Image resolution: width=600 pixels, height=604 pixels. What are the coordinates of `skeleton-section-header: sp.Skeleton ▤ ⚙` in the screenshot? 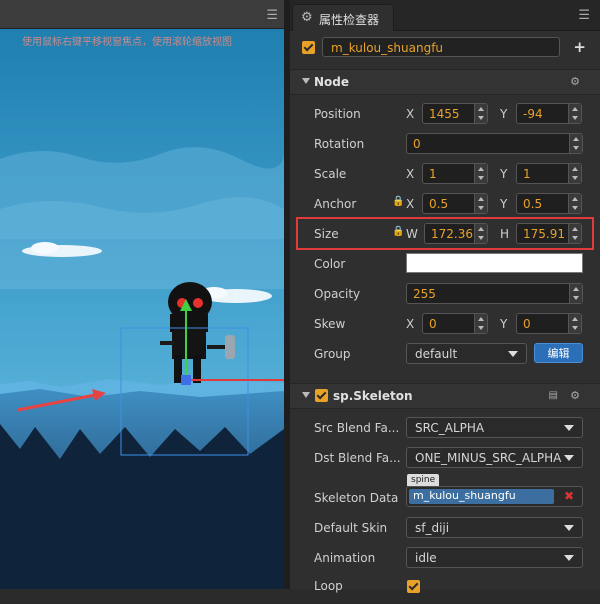 It's located at (445, 396).